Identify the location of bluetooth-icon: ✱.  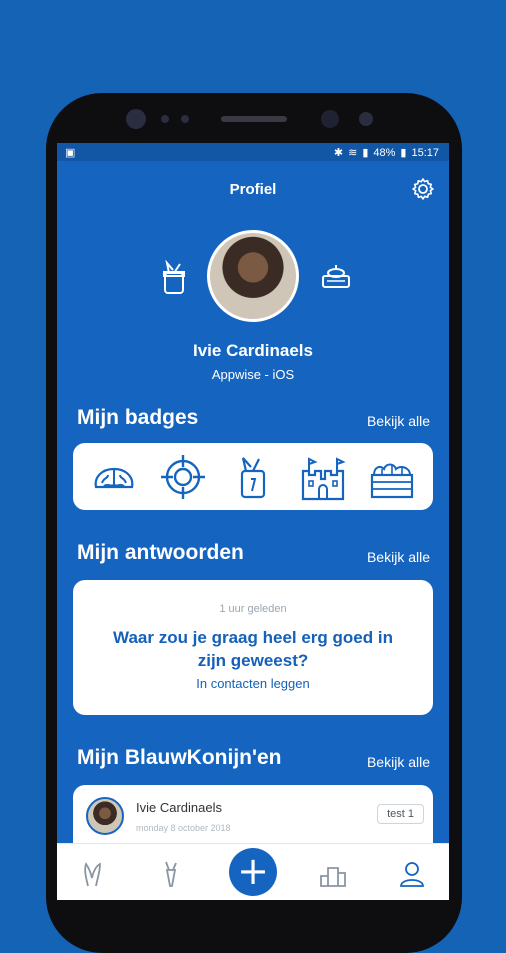
(338, 153).